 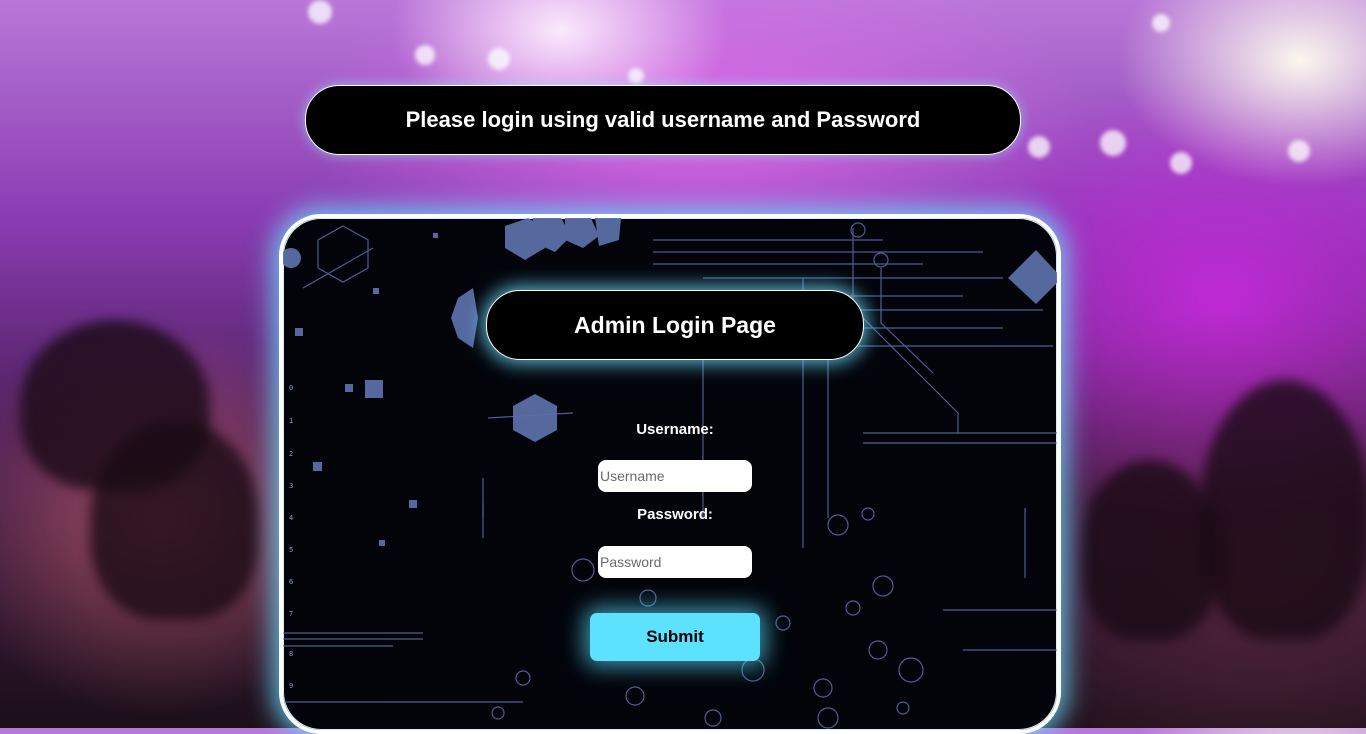 I want to click on page-title-text: Admin Login Page, so click(x=675, y=324).